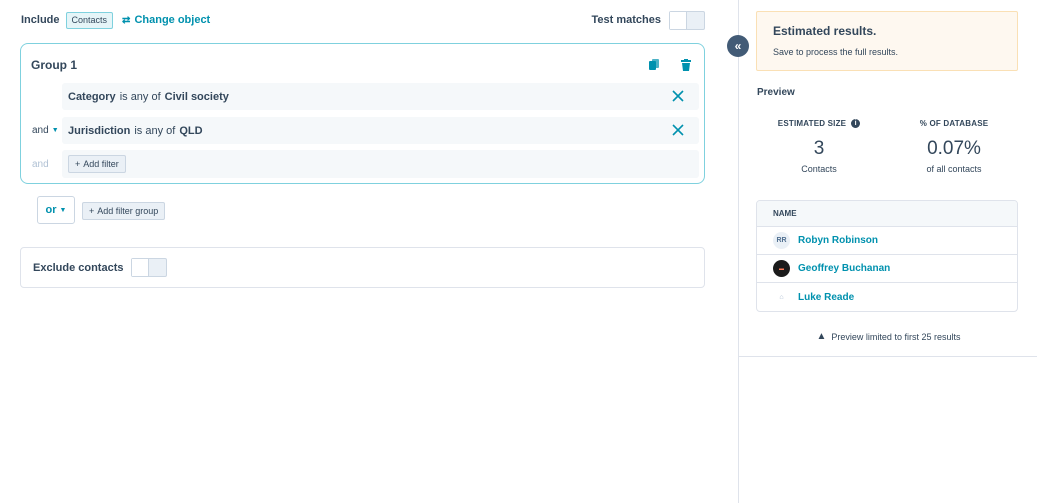  Describe the element at coordinates (101, 164) in the screenshot. I see `add-filter-label: Add filter` at that location.